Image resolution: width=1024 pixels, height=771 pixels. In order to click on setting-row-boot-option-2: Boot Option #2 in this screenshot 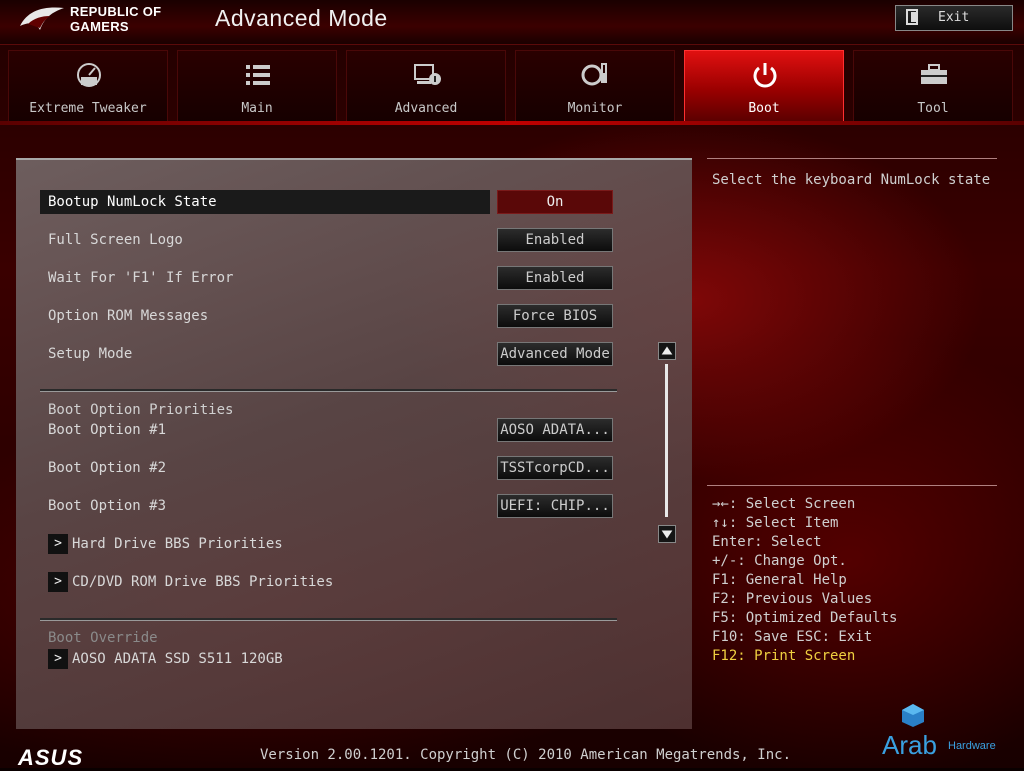, I will do `click(265, 468)`.